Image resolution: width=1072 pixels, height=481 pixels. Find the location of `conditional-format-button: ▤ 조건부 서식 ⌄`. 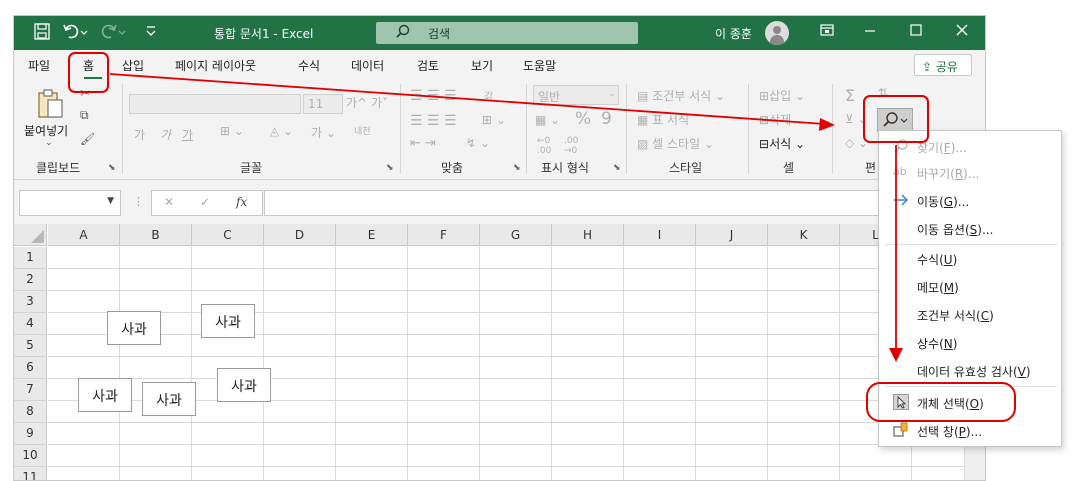

conditional-format-button: ▤ 조건부 서식 ⌄ is located at coordinates (681, 95).